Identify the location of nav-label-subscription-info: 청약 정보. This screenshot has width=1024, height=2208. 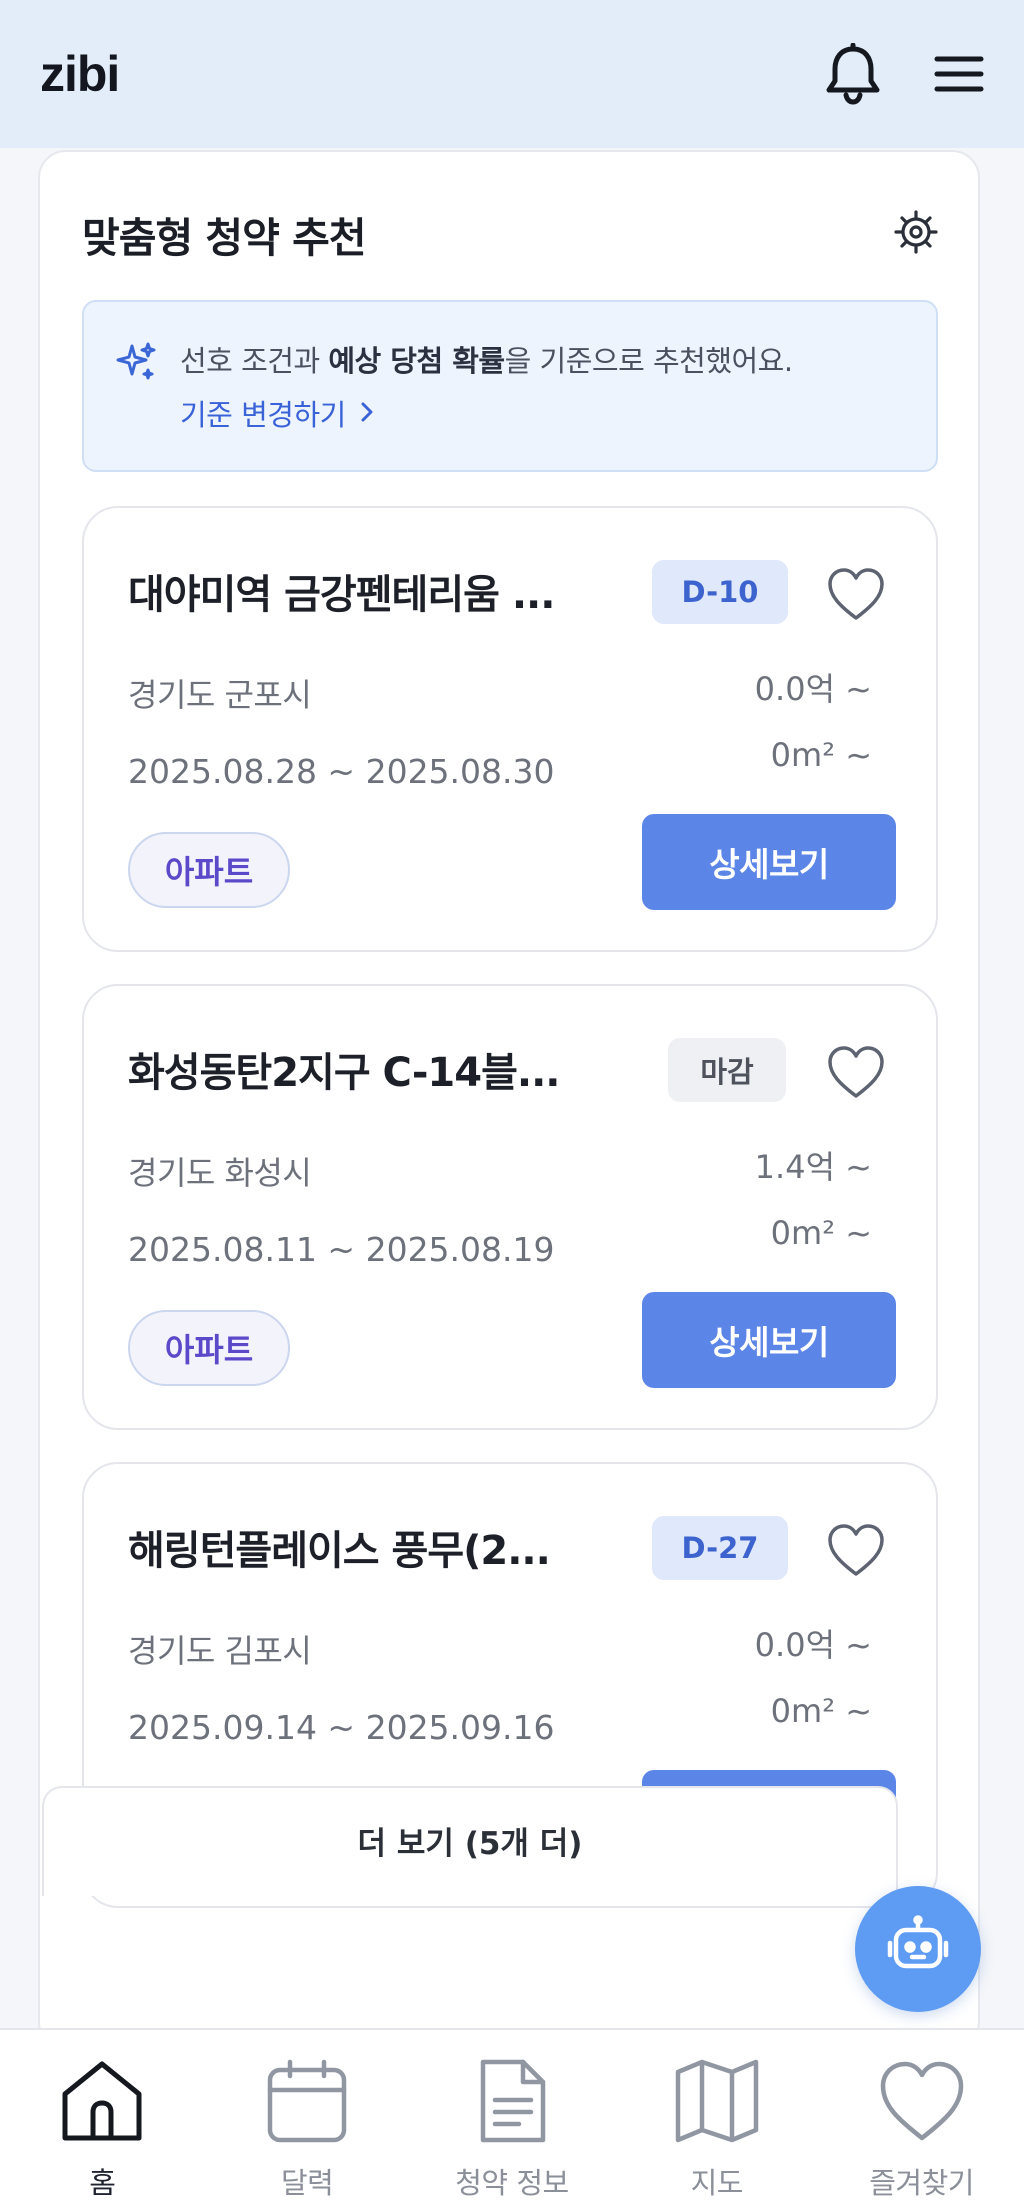
(512, 2183).